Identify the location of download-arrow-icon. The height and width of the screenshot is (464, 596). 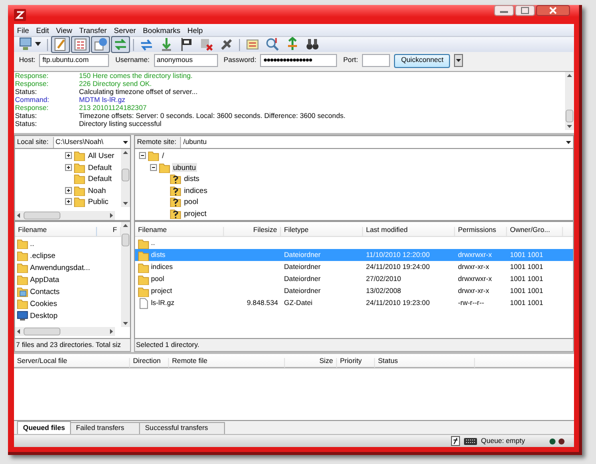
(166, 44).